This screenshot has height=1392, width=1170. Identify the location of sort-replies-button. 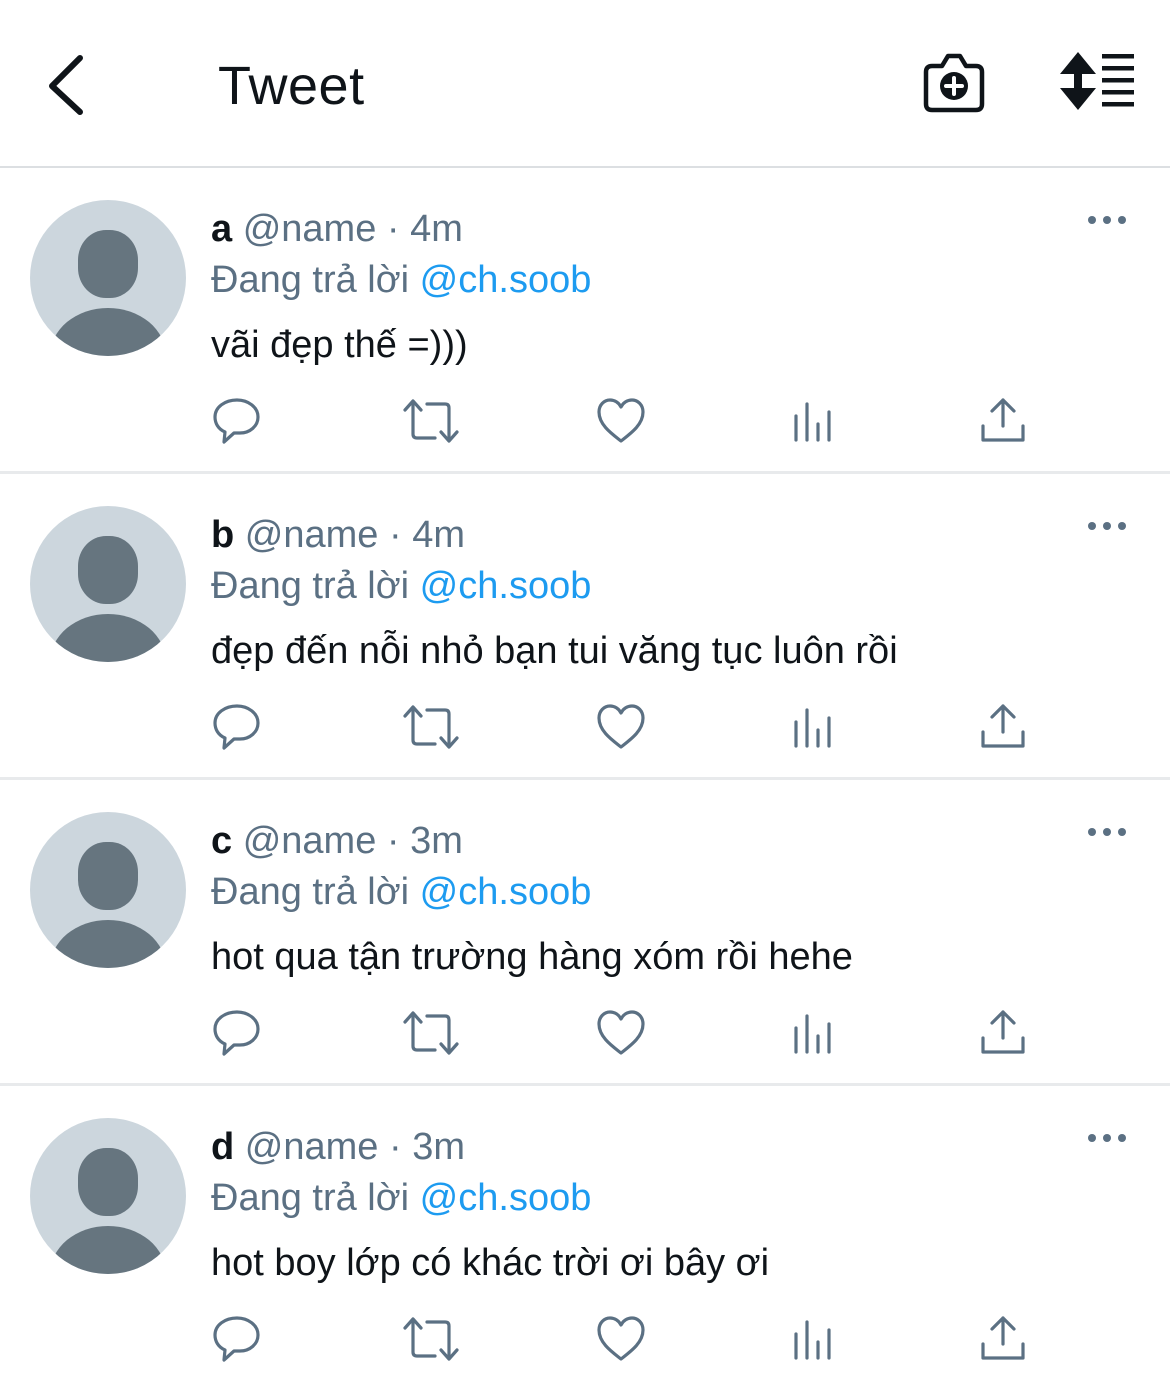
(1098, 83).